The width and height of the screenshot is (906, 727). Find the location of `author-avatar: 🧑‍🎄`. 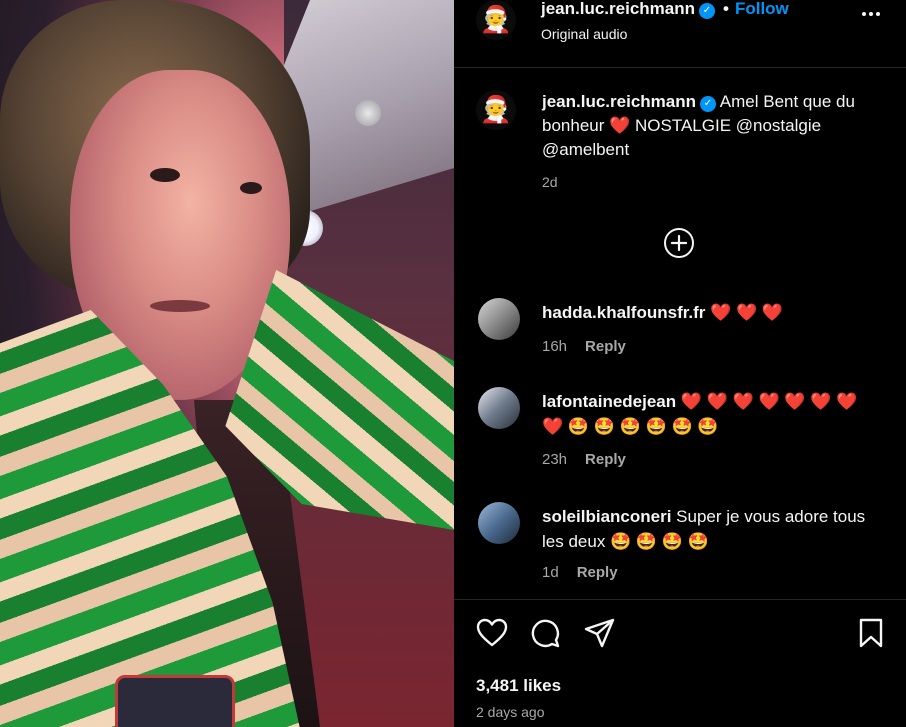

author-avatar: 🧑‍🎄 is located at coordinates (496, 20).